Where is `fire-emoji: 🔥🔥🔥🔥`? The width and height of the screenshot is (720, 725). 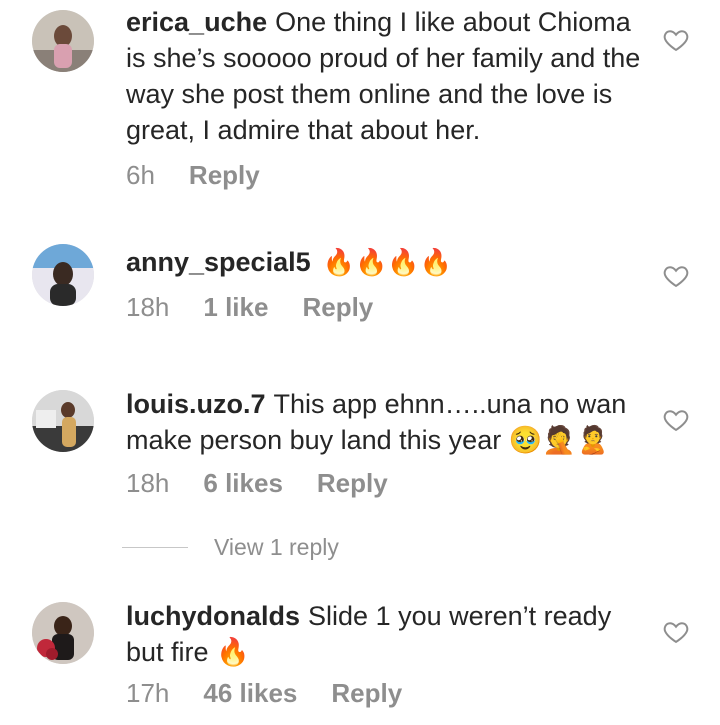
fire-emoji: 🔥🔥🔥🔥 is located at coordinates (387, 262).